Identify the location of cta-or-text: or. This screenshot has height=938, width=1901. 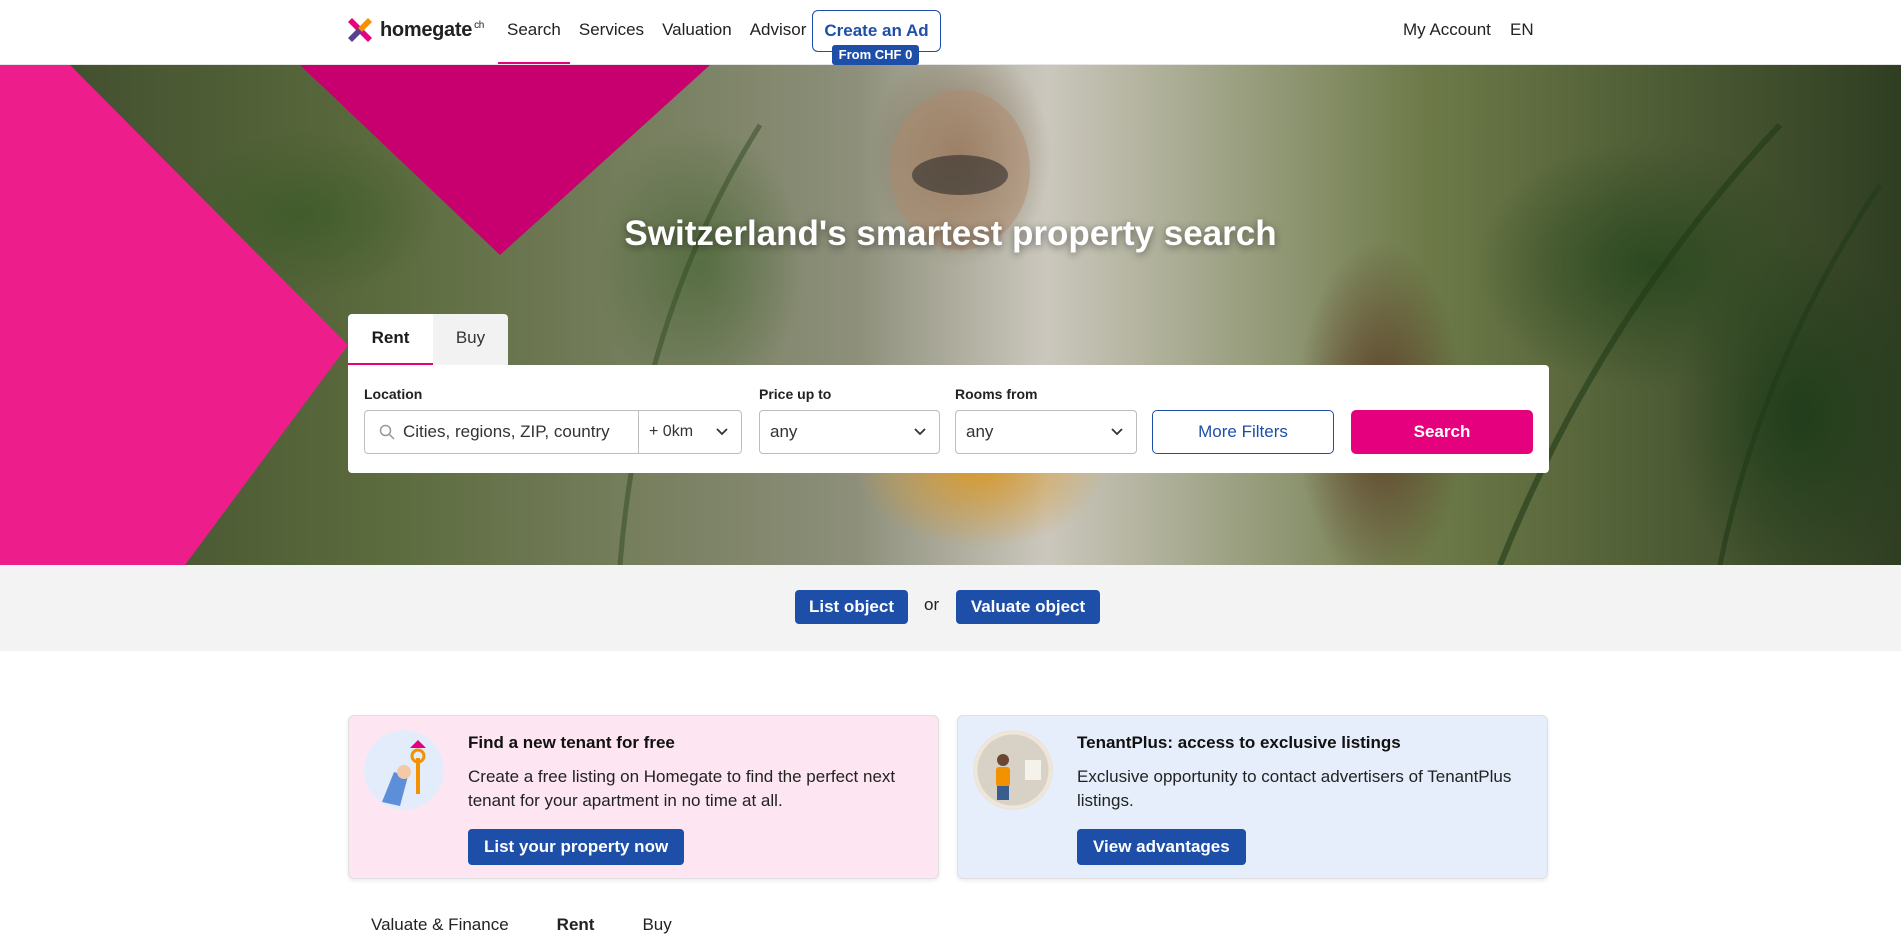
(932, 604).